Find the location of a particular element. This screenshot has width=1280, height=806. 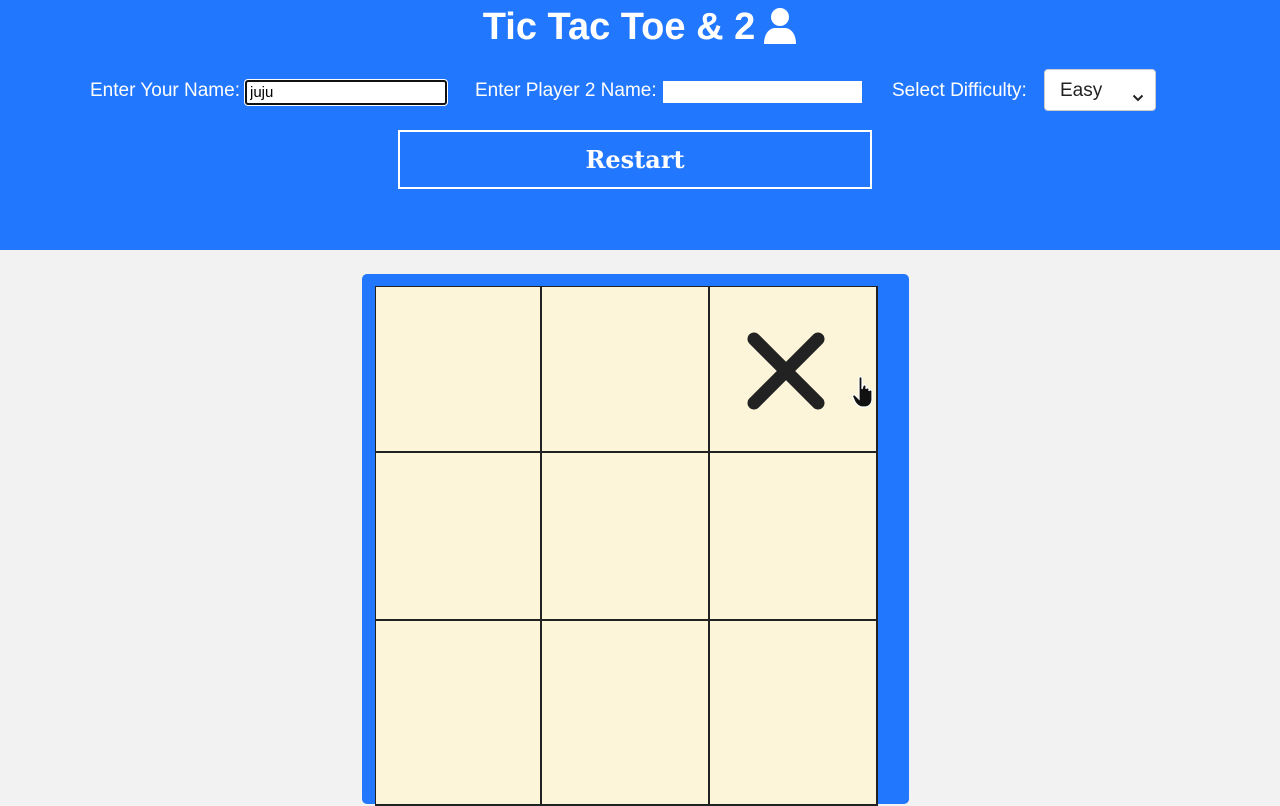

restart-button: Restart is located at coordinates (635, 159).